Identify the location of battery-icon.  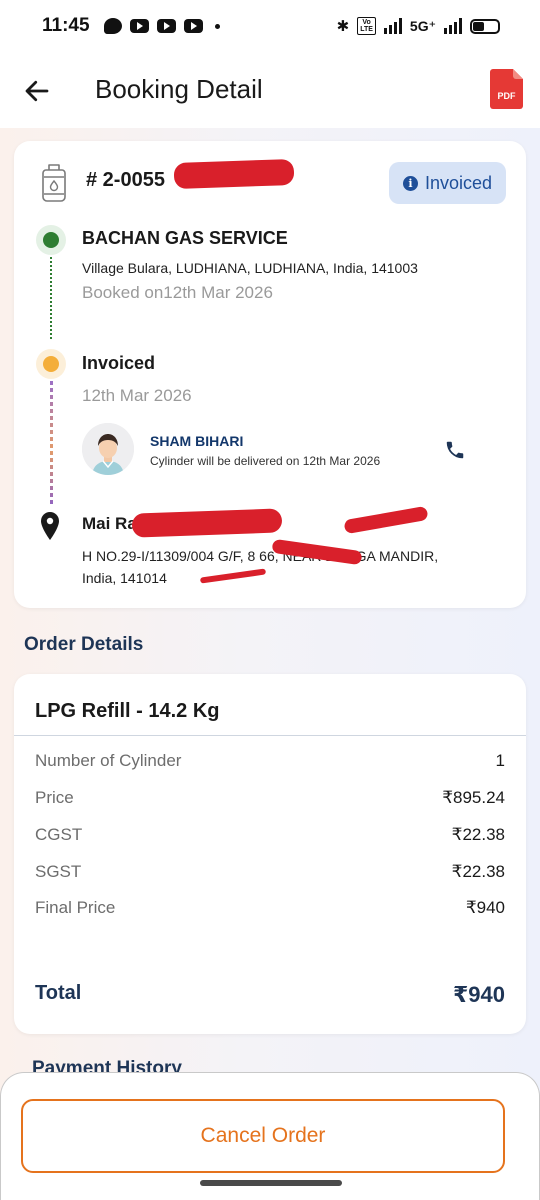
(485, 26).